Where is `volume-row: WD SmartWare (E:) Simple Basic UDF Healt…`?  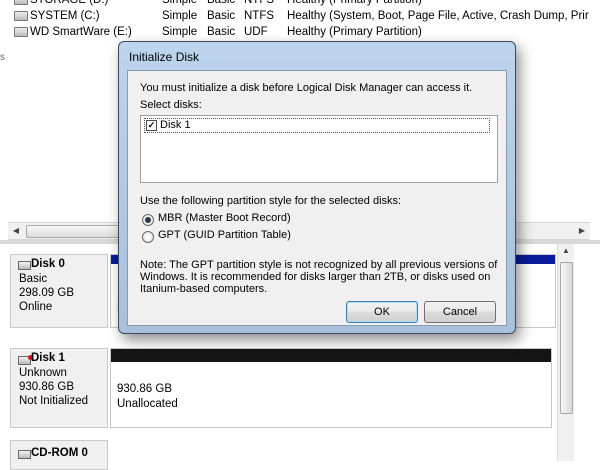
volume-row: WD SmartWare (E:) Simple Basic UDF Healt… is located at coordinates (300, 32).